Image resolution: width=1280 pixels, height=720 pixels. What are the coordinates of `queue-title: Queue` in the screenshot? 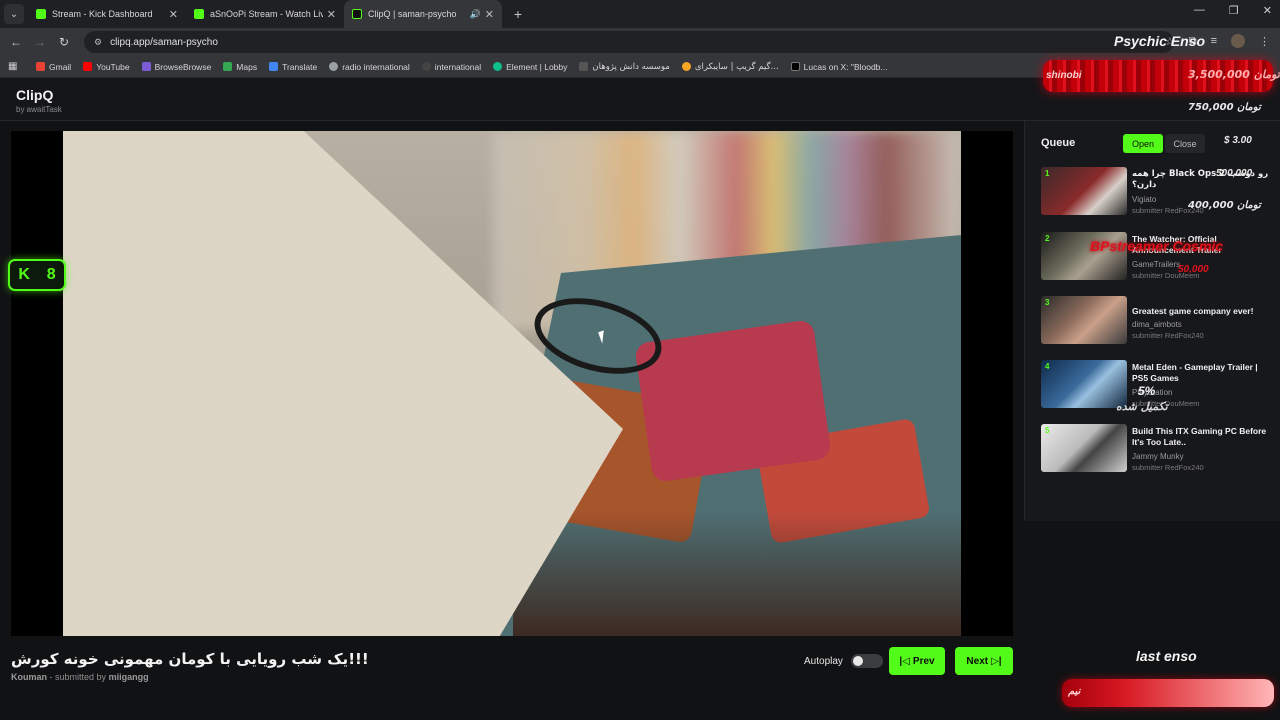 It's located at (1058, 143).